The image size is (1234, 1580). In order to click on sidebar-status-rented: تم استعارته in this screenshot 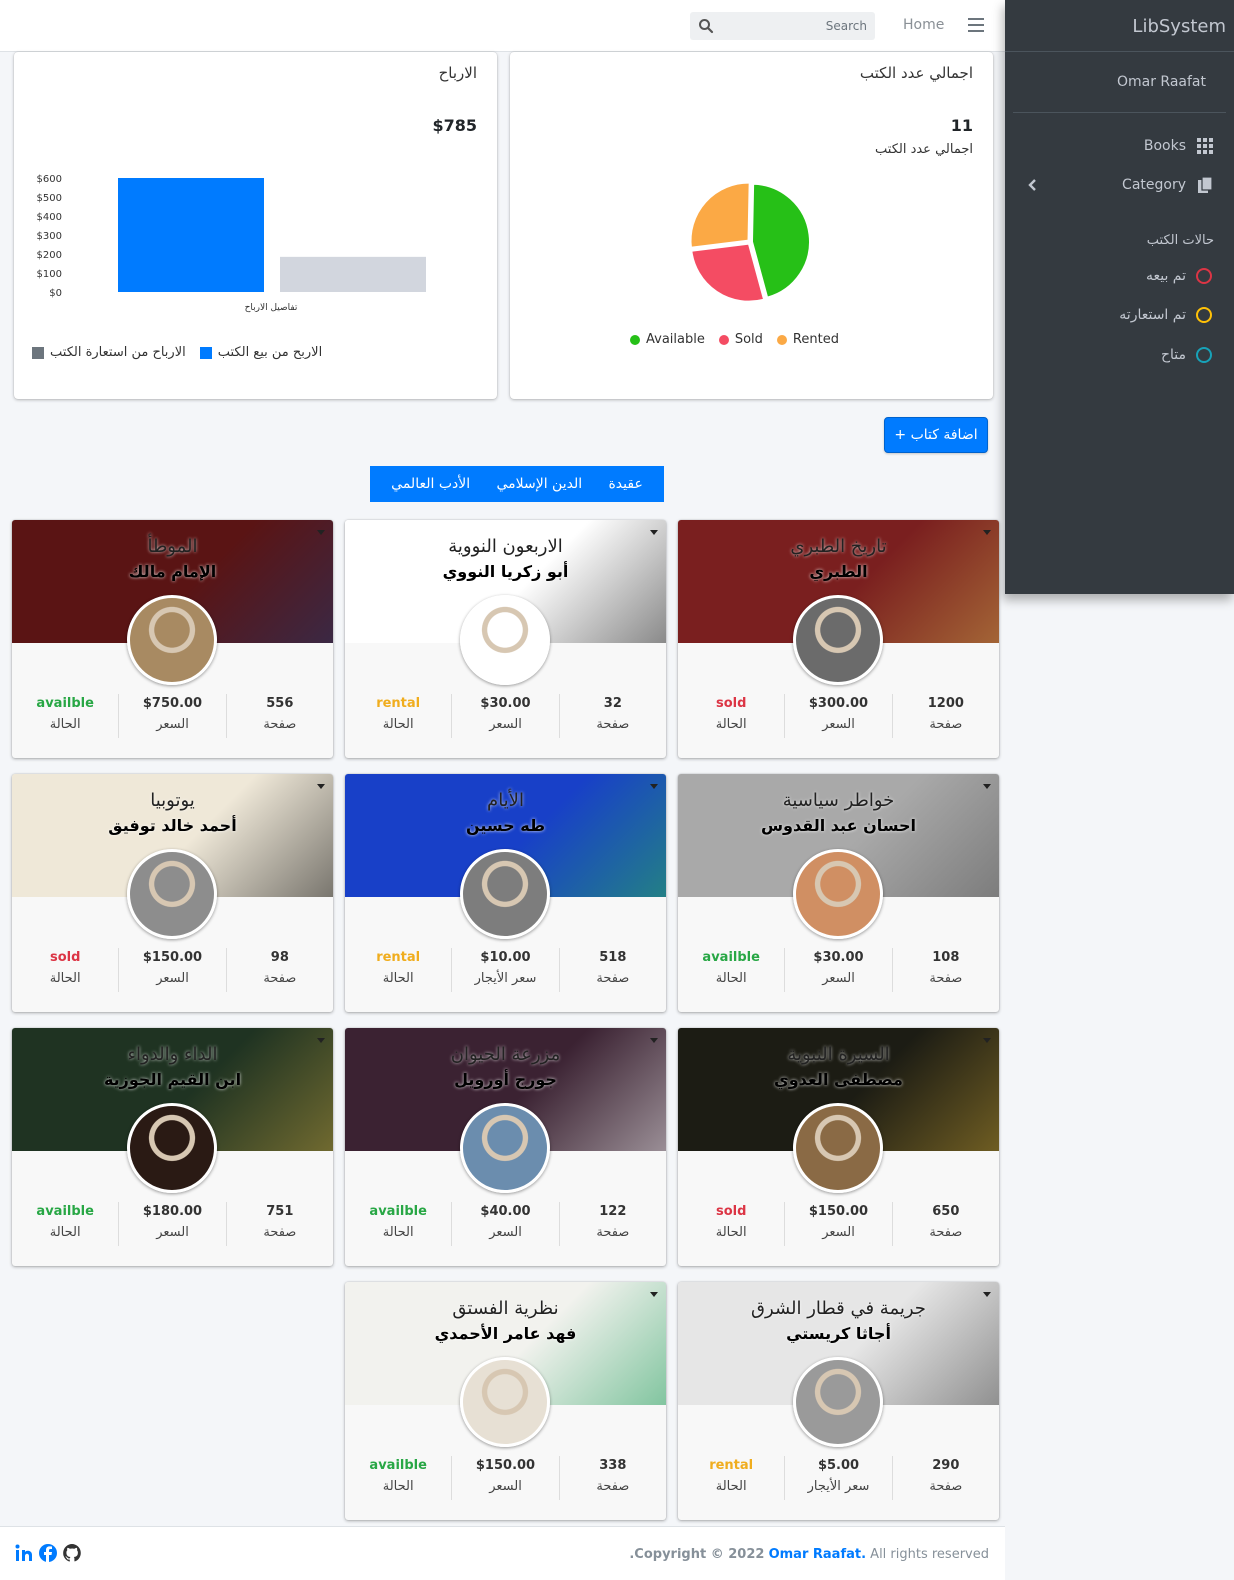, I will do `click(1165, 315)`.